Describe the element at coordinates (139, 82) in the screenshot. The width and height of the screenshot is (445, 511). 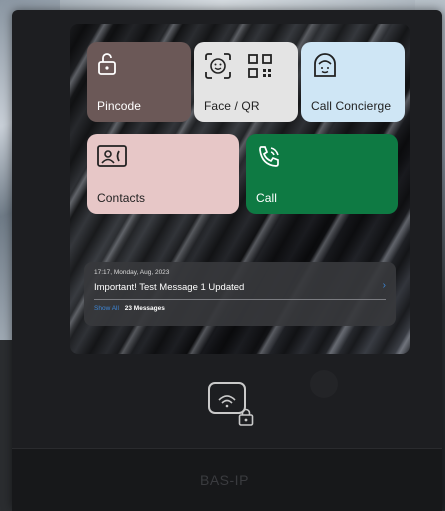
I see `pincode-tile: Pincode` at that location.